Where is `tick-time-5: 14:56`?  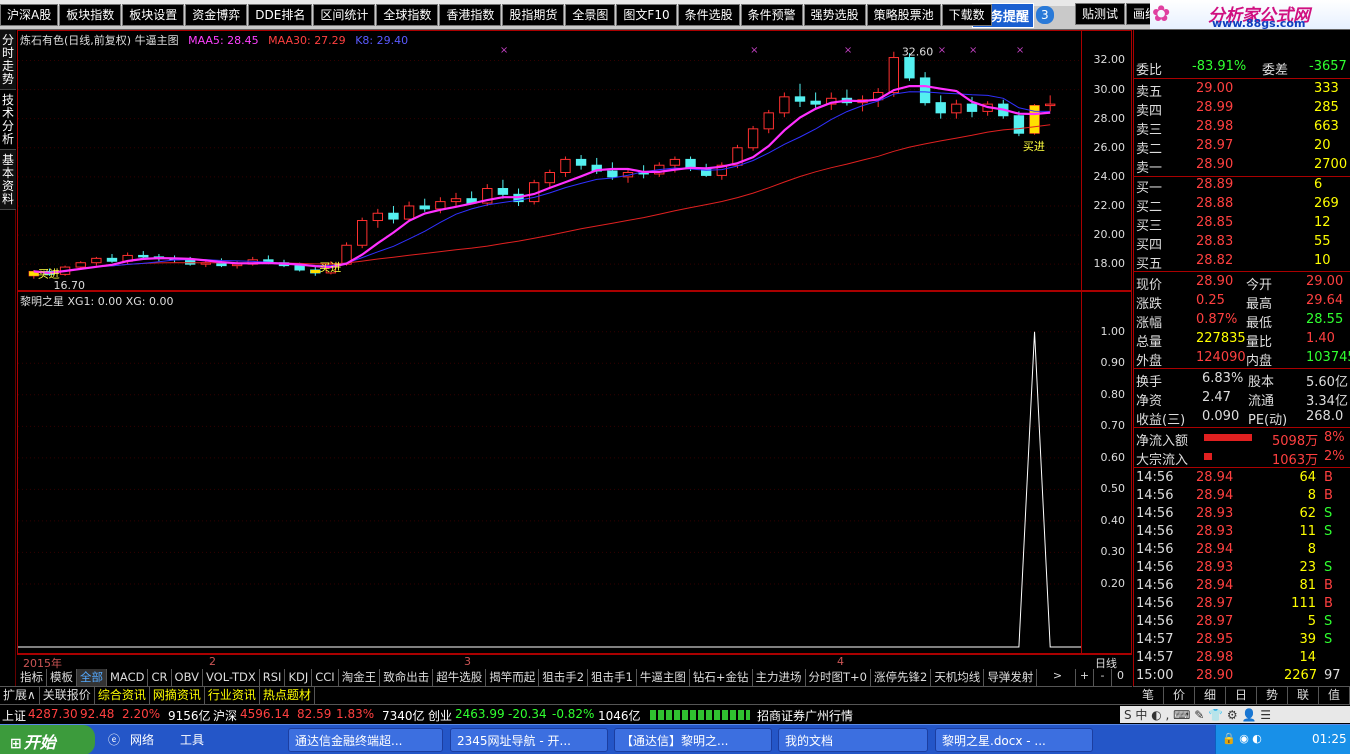
tick-time-5: 14:56 is located at coordinates (1155, 567).